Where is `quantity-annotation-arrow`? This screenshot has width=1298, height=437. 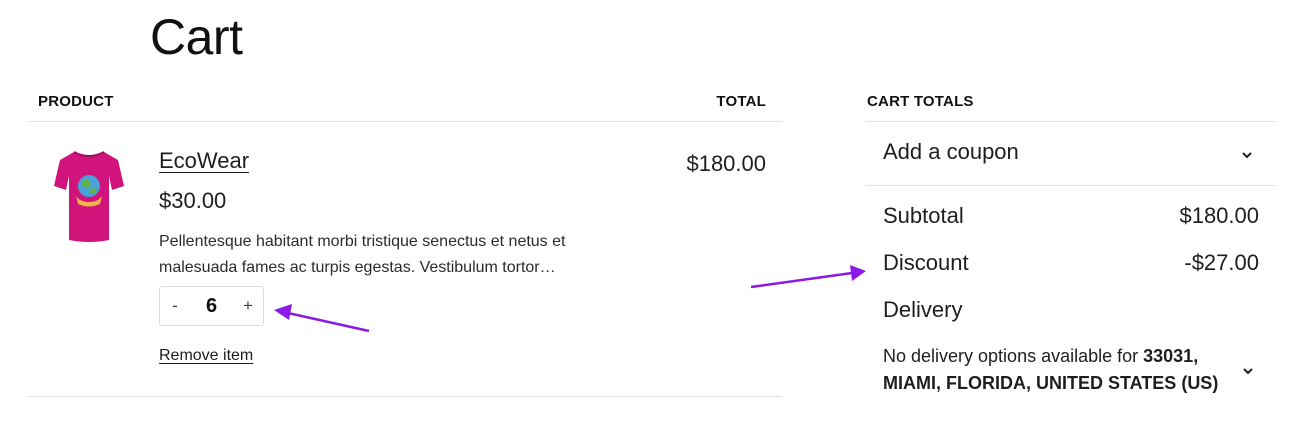
quantity-annotation-arrow is located at coordinates (322, 318).